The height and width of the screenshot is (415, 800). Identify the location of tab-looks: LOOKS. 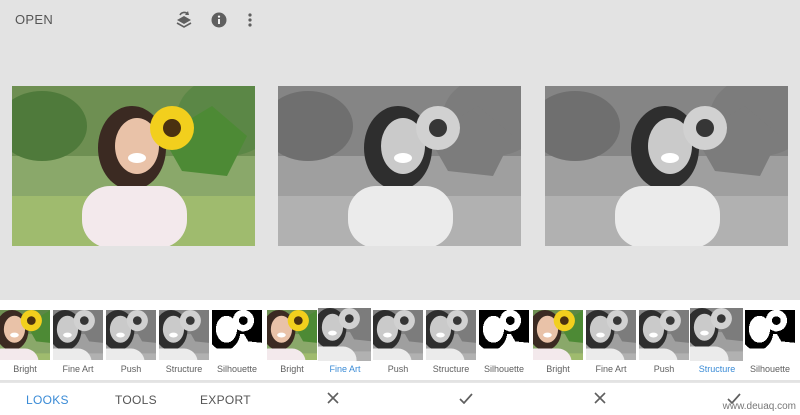
(47, 400).